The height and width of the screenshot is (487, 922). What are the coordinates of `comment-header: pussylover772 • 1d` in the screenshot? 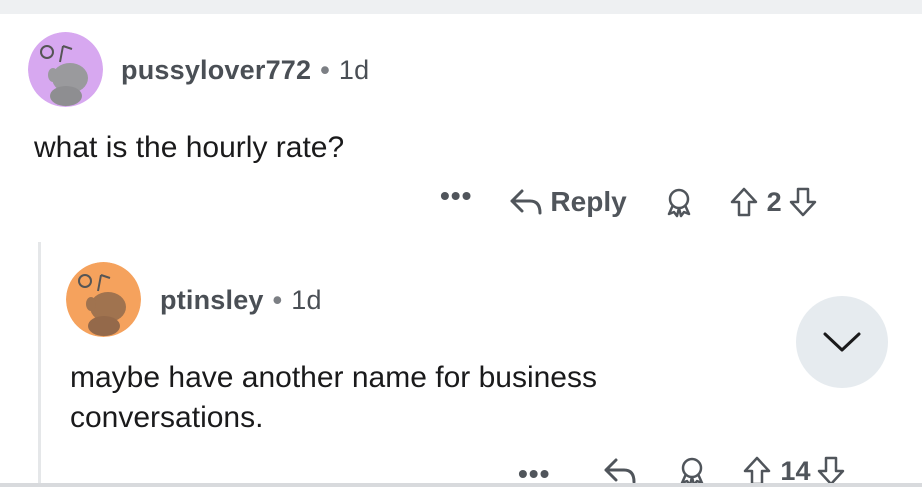 It's located at (245, 70).